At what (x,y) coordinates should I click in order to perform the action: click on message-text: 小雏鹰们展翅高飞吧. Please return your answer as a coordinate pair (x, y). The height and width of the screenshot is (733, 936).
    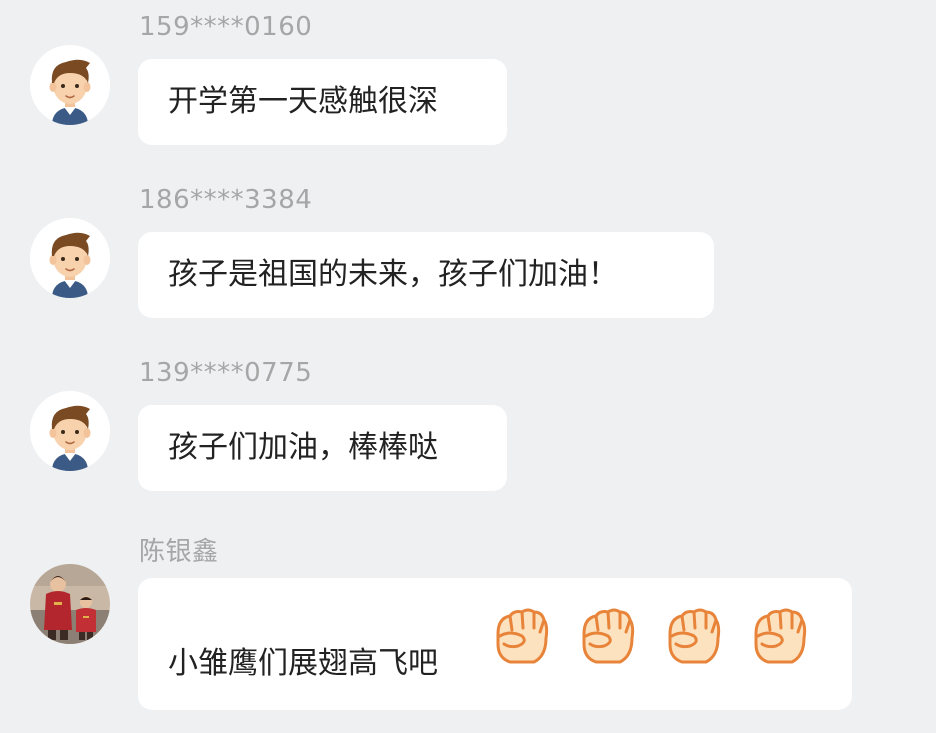
    Looking at the image, I should click on (303, 663).